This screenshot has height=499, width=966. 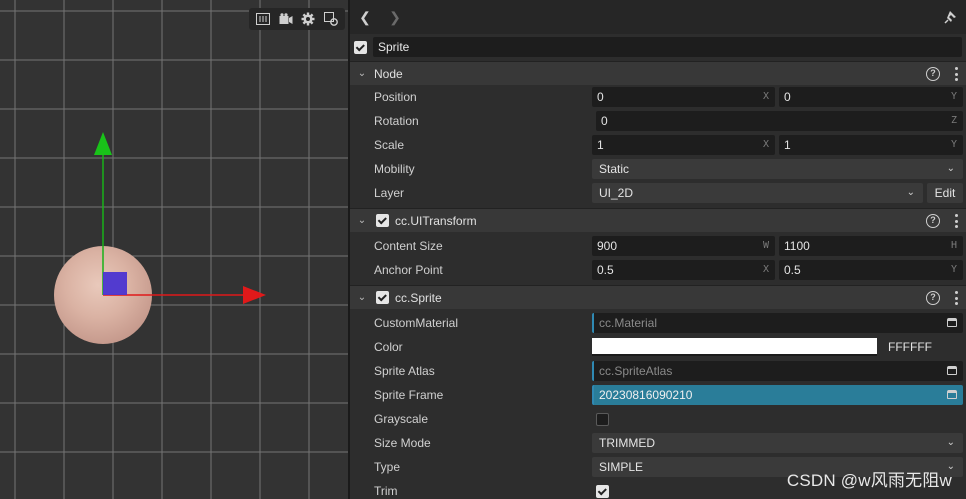 What do you see at coordinates (871, 97) in the screenshot?
I see `position-y-input: 0Y` at bounding box center [871, 97].